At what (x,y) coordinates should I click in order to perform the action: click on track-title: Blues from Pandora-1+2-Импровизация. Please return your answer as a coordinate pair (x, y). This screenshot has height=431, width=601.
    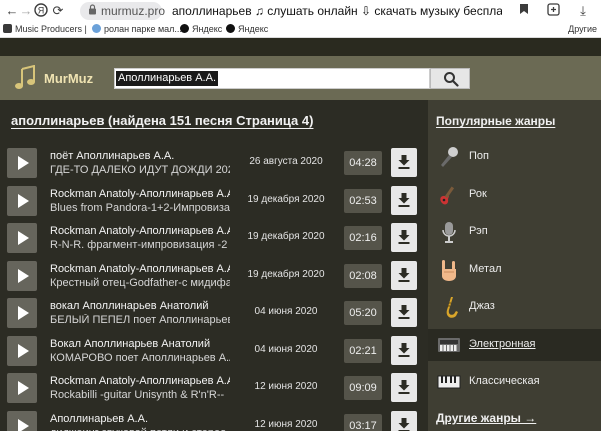
    Looking at the image, I should click on (140, 208).